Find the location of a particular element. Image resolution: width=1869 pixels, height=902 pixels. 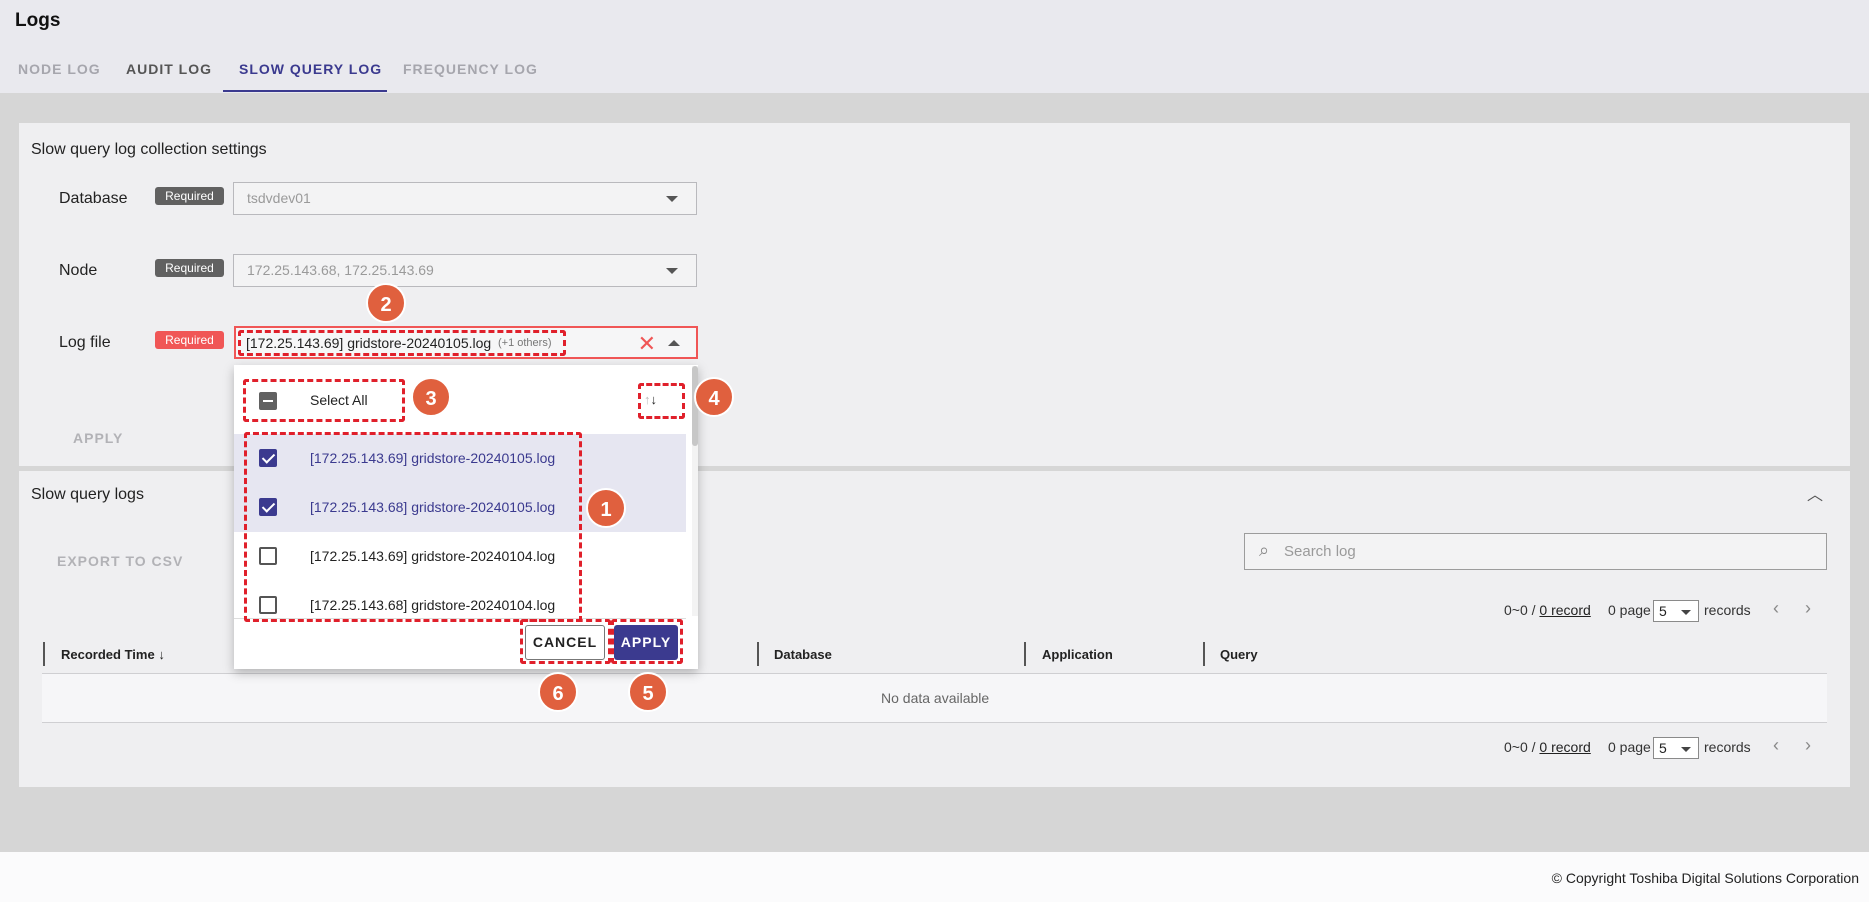

tab-node-log: NODE LOG is located at coordinates (59, 69).